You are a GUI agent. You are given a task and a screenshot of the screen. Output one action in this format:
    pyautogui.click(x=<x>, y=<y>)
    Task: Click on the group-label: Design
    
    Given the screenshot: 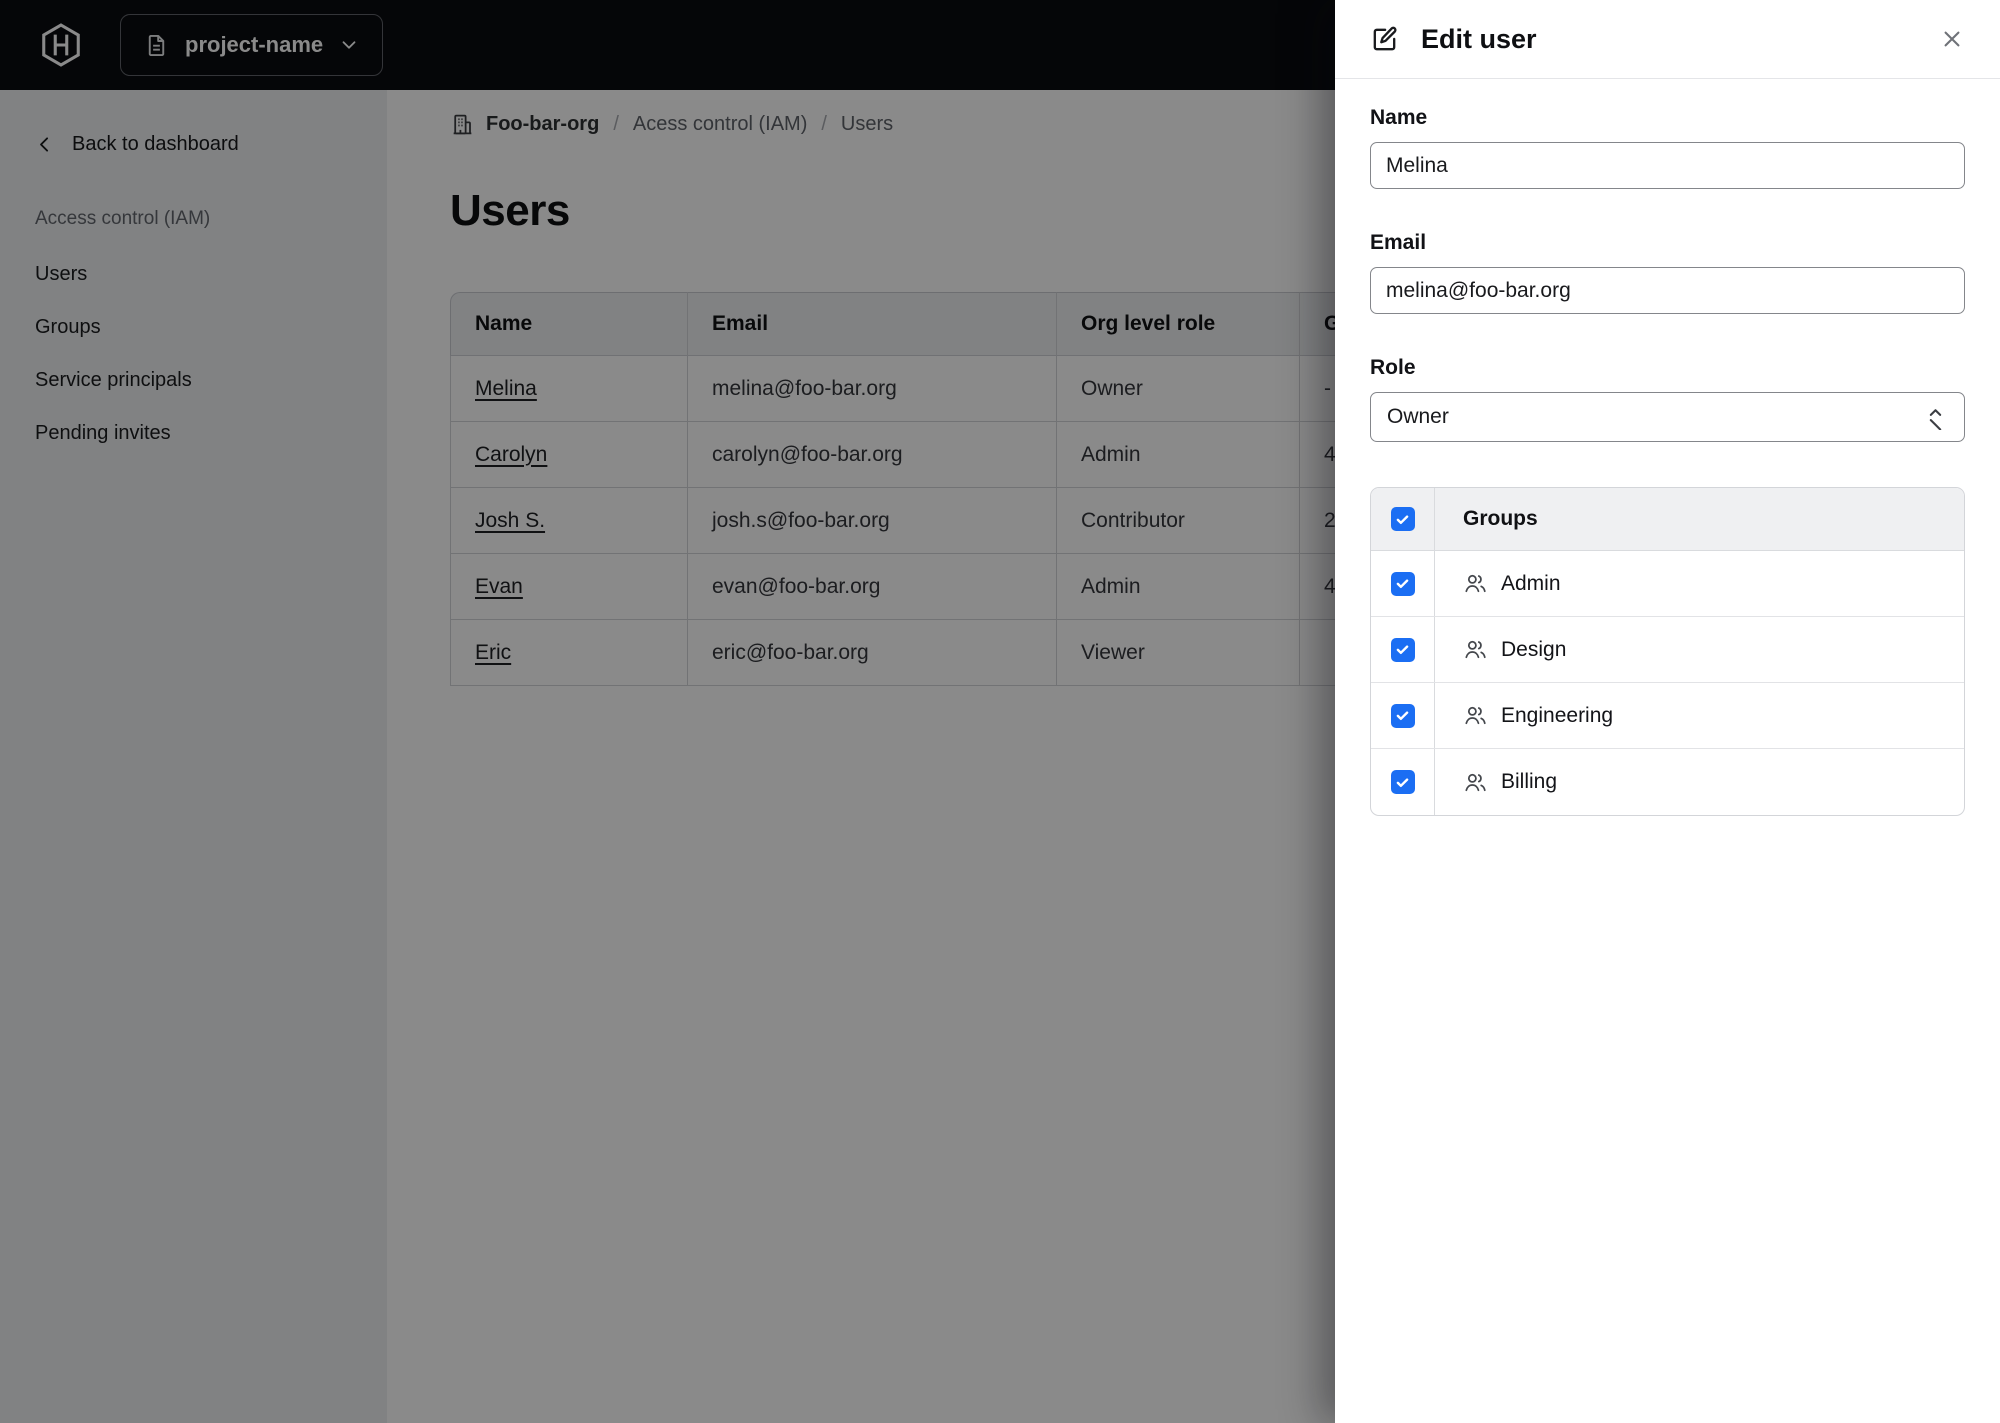 What is the action you would take?
    pyautogui.click(x=1534, y=649)
    